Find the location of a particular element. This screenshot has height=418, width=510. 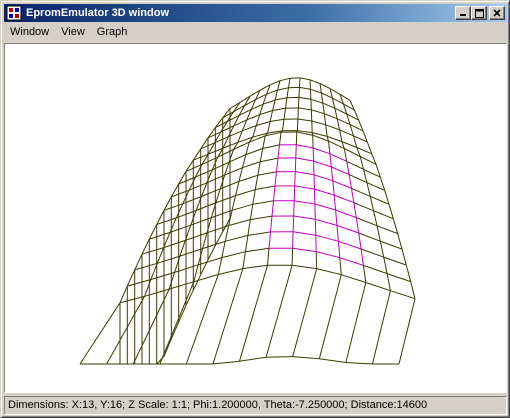

minimize-button is located at coordinates (463, 13).